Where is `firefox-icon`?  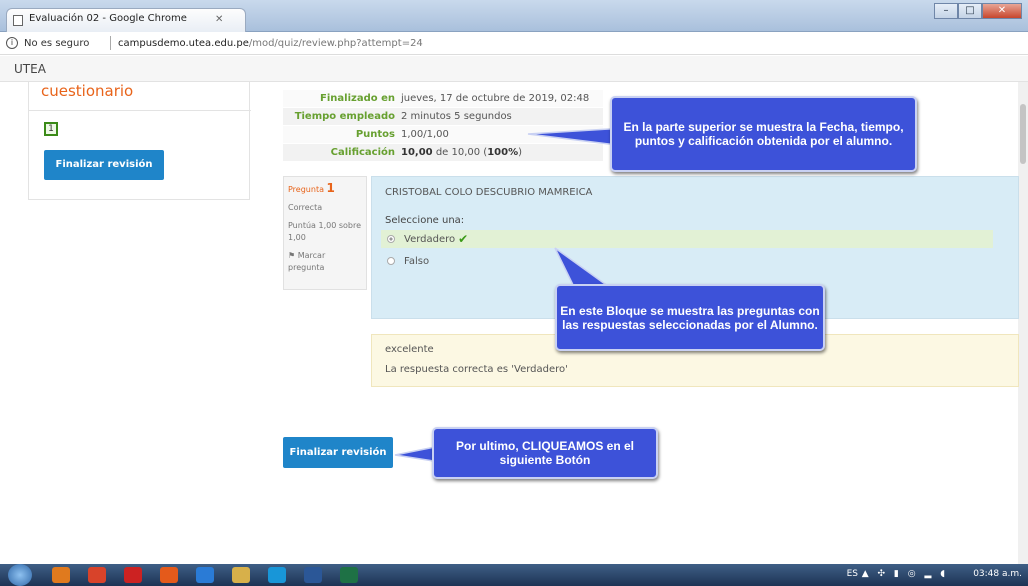
firefox-icon is located at coordinates (61, 575).